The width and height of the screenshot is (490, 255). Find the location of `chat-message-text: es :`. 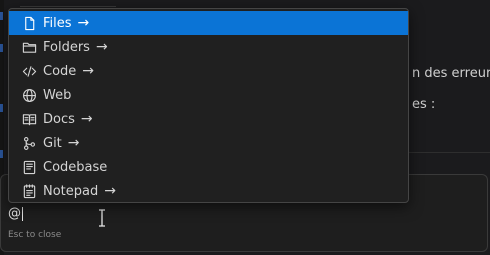

chat-message-text: es : is located at coordinates (424, 104).